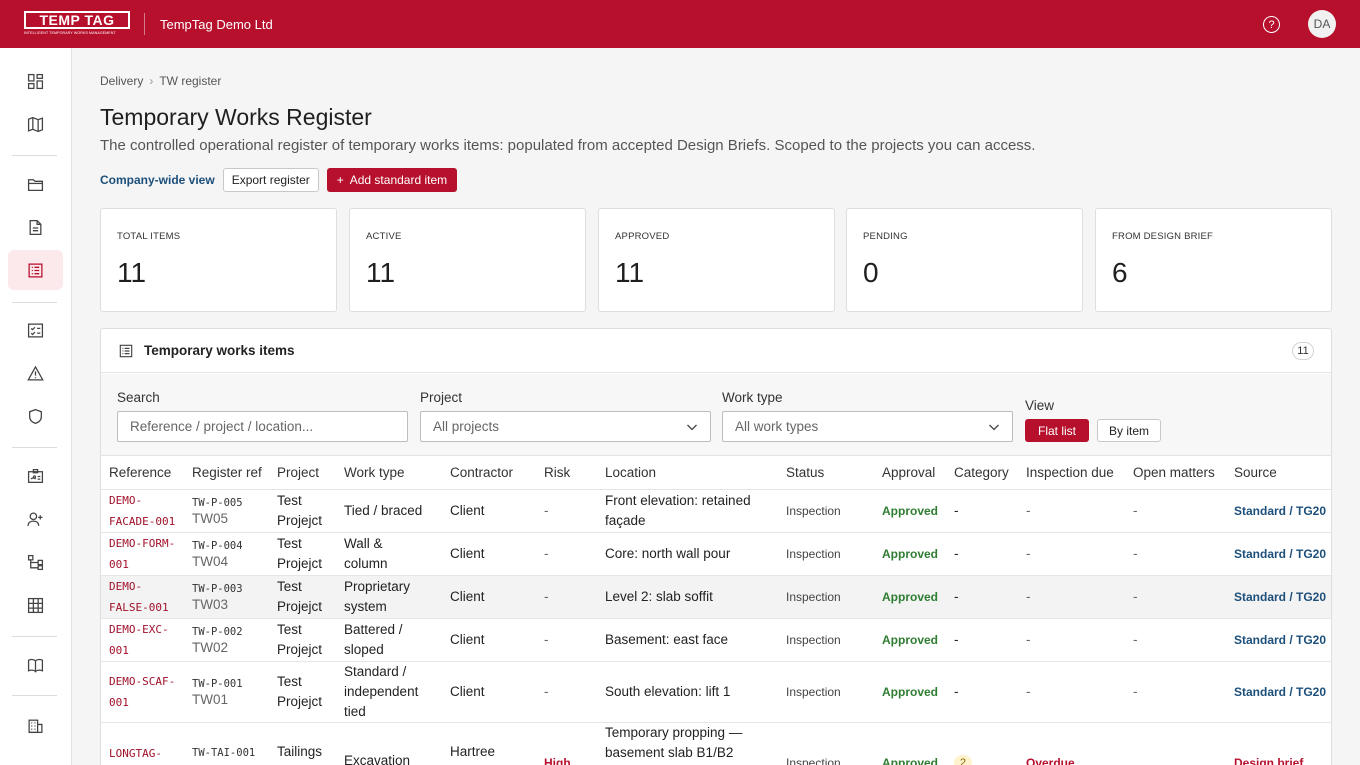 The height and width of the screenshot is (765, 1360). Describe the element at coordinates (226, 473) in the screenshot. I see `column-header: Register ref` at that location.